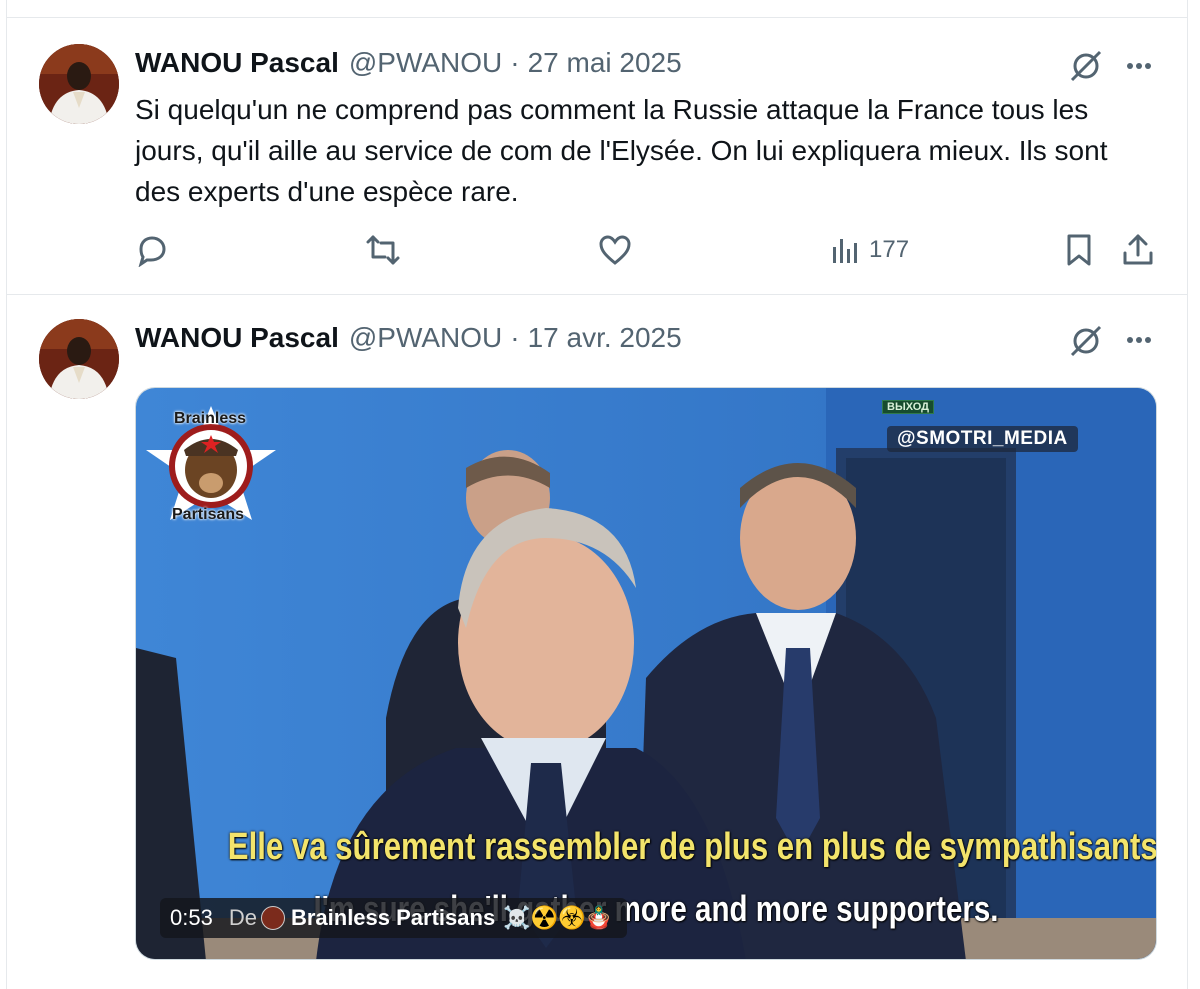  What do you see at coordinates (908, 407) in the screenshot?
I see `exit-sign: ВЫХОД` at bounding box center [908, 407].